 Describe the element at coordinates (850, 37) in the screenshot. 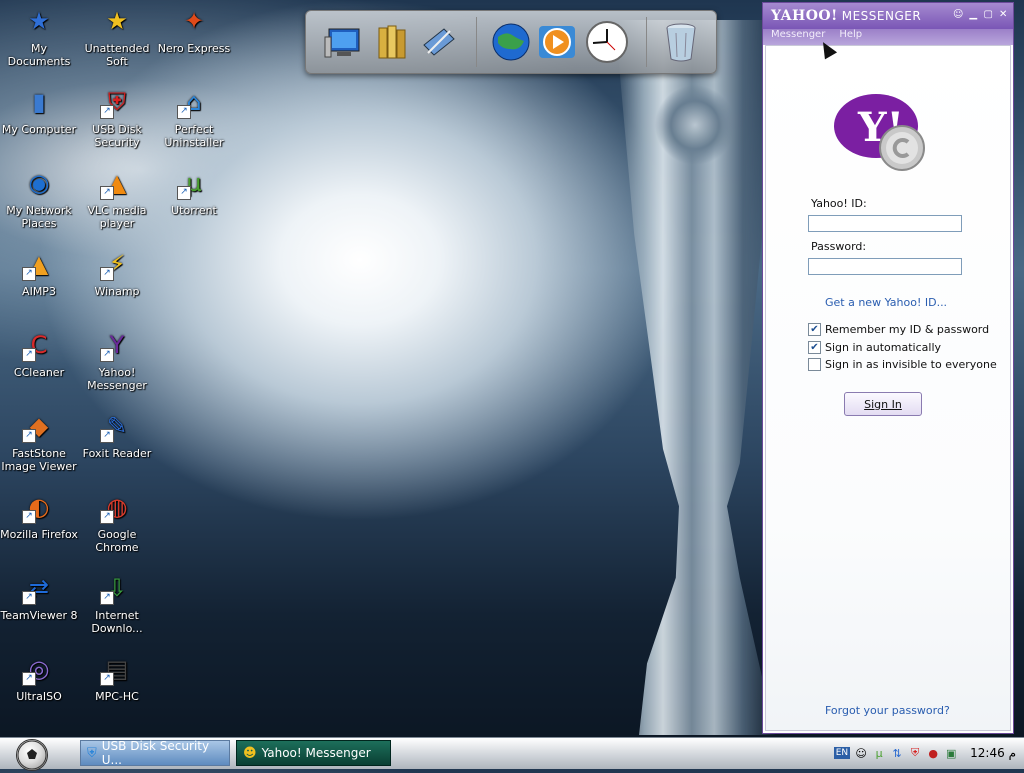

I see `menu-help: Help` at that location.